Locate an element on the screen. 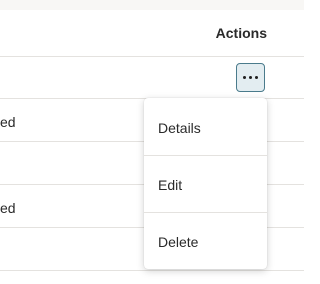 The height and width of the screenshot is (284, 320). top-strip is located at coordinates (152, 5).